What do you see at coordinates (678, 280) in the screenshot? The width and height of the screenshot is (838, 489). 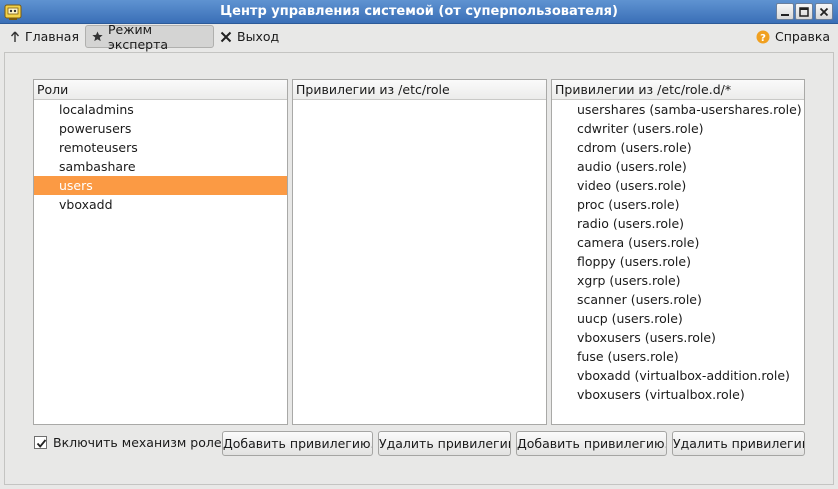 I see `list-item: xgrp (users.role)` at bounding box center [678, 280].